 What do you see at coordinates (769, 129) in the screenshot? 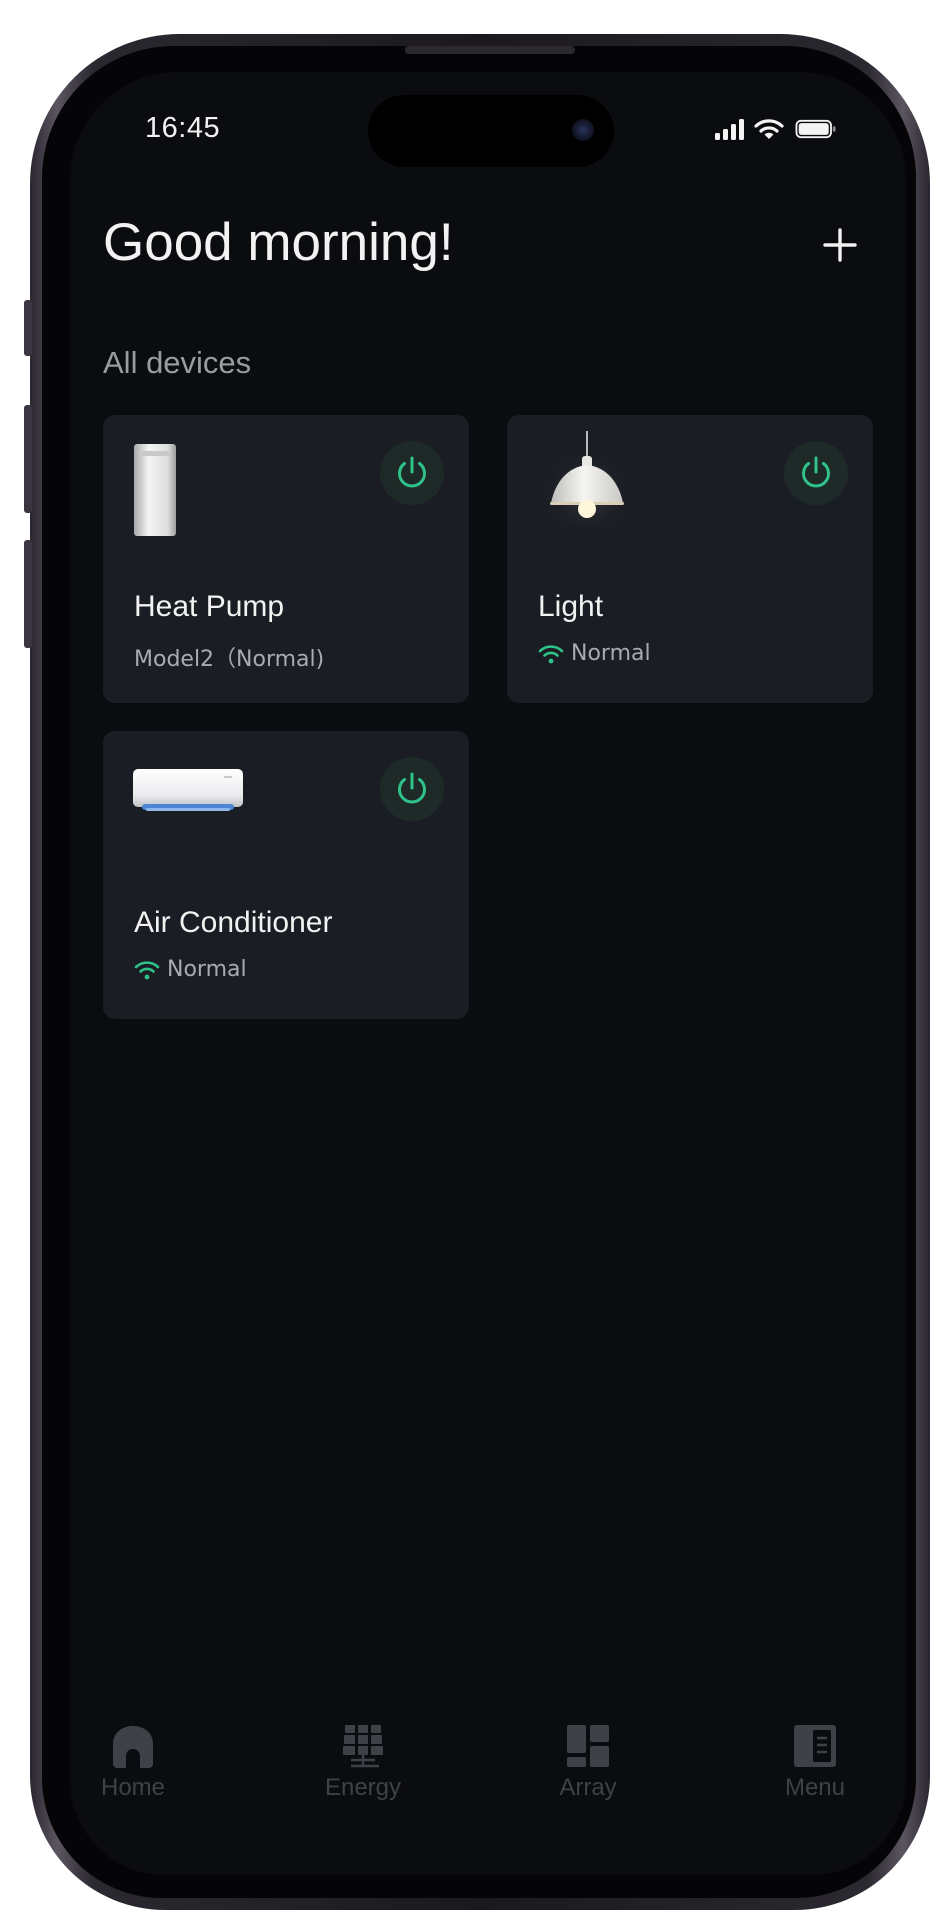
I see `wifi-icon` at bounding box center [769, 129].